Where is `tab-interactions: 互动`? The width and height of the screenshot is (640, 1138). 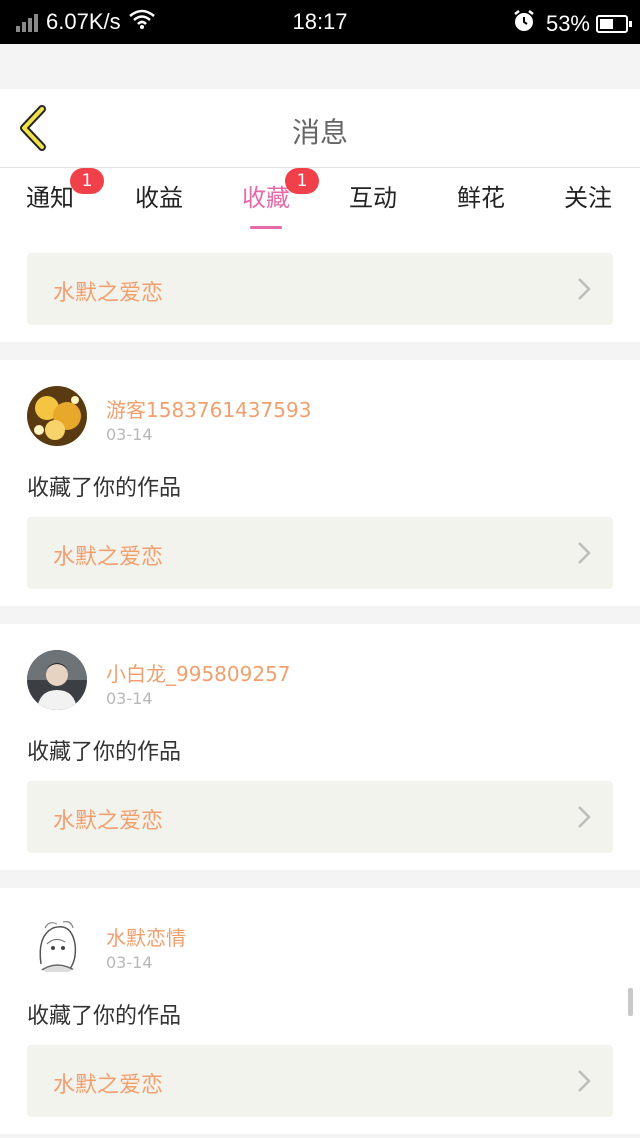
tab-interactions: 互动 is located at coordinates (373, 195).